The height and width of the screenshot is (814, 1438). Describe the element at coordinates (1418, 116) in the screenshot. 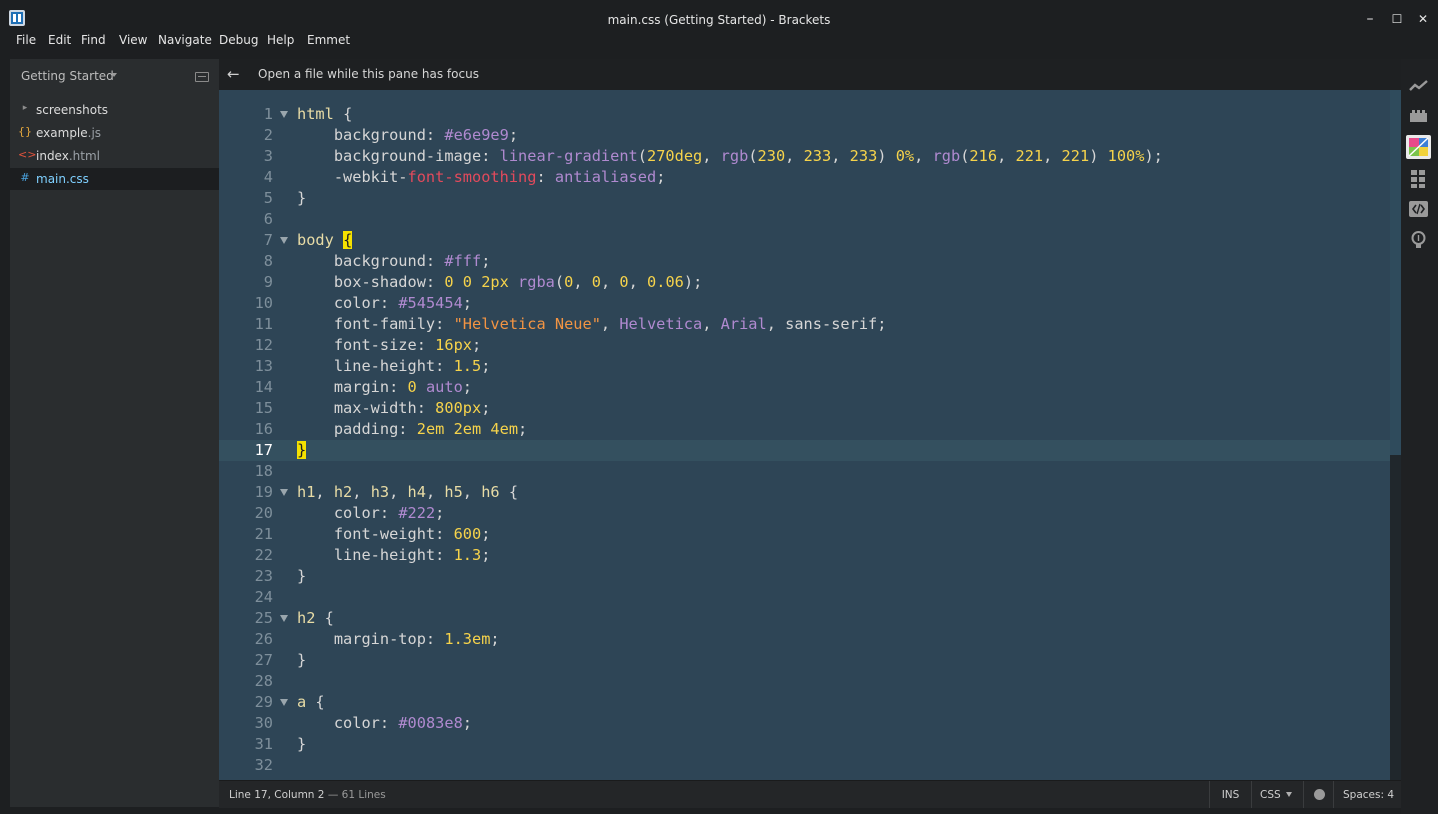

I see `extension-manager-icon` at that location.